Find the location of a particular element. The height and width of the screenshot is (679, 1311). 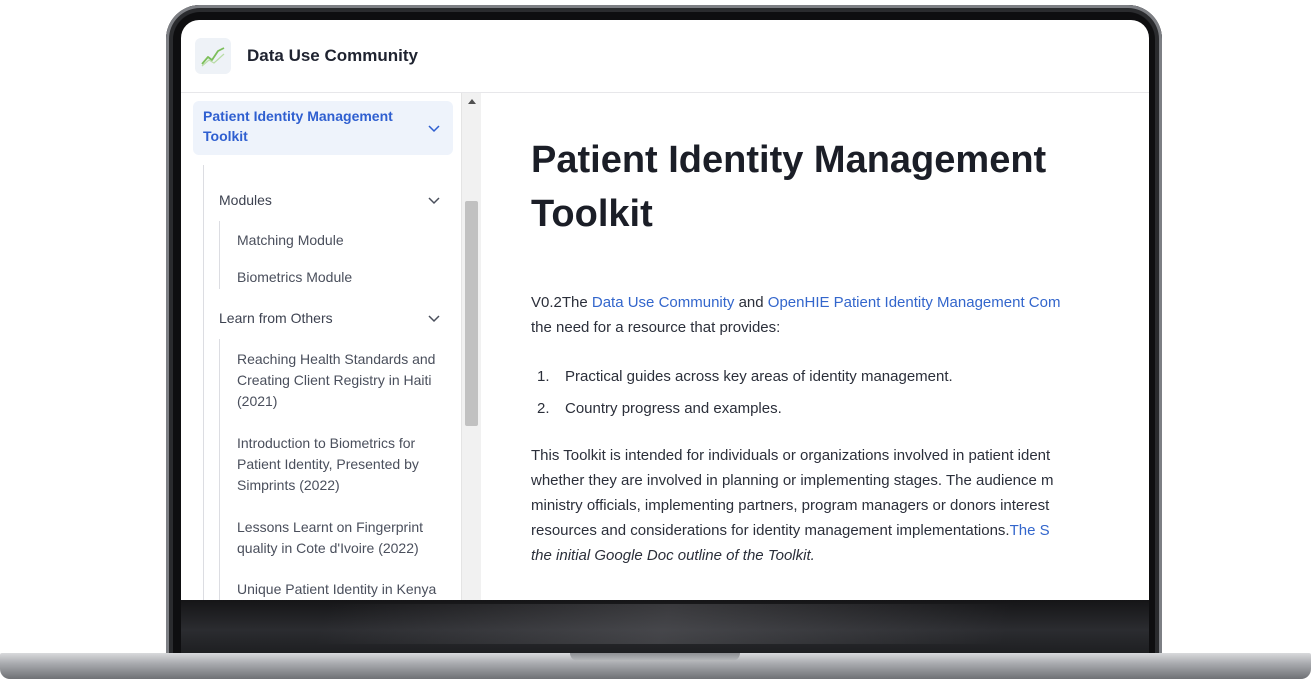

sidebar-scrollbar is located at coordinates (471, 346).